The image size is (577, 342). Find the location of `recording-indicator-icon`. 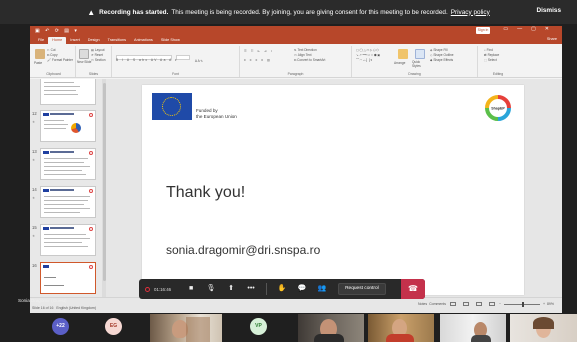

recording-indicator-icon is located at coordinates (147, 289).